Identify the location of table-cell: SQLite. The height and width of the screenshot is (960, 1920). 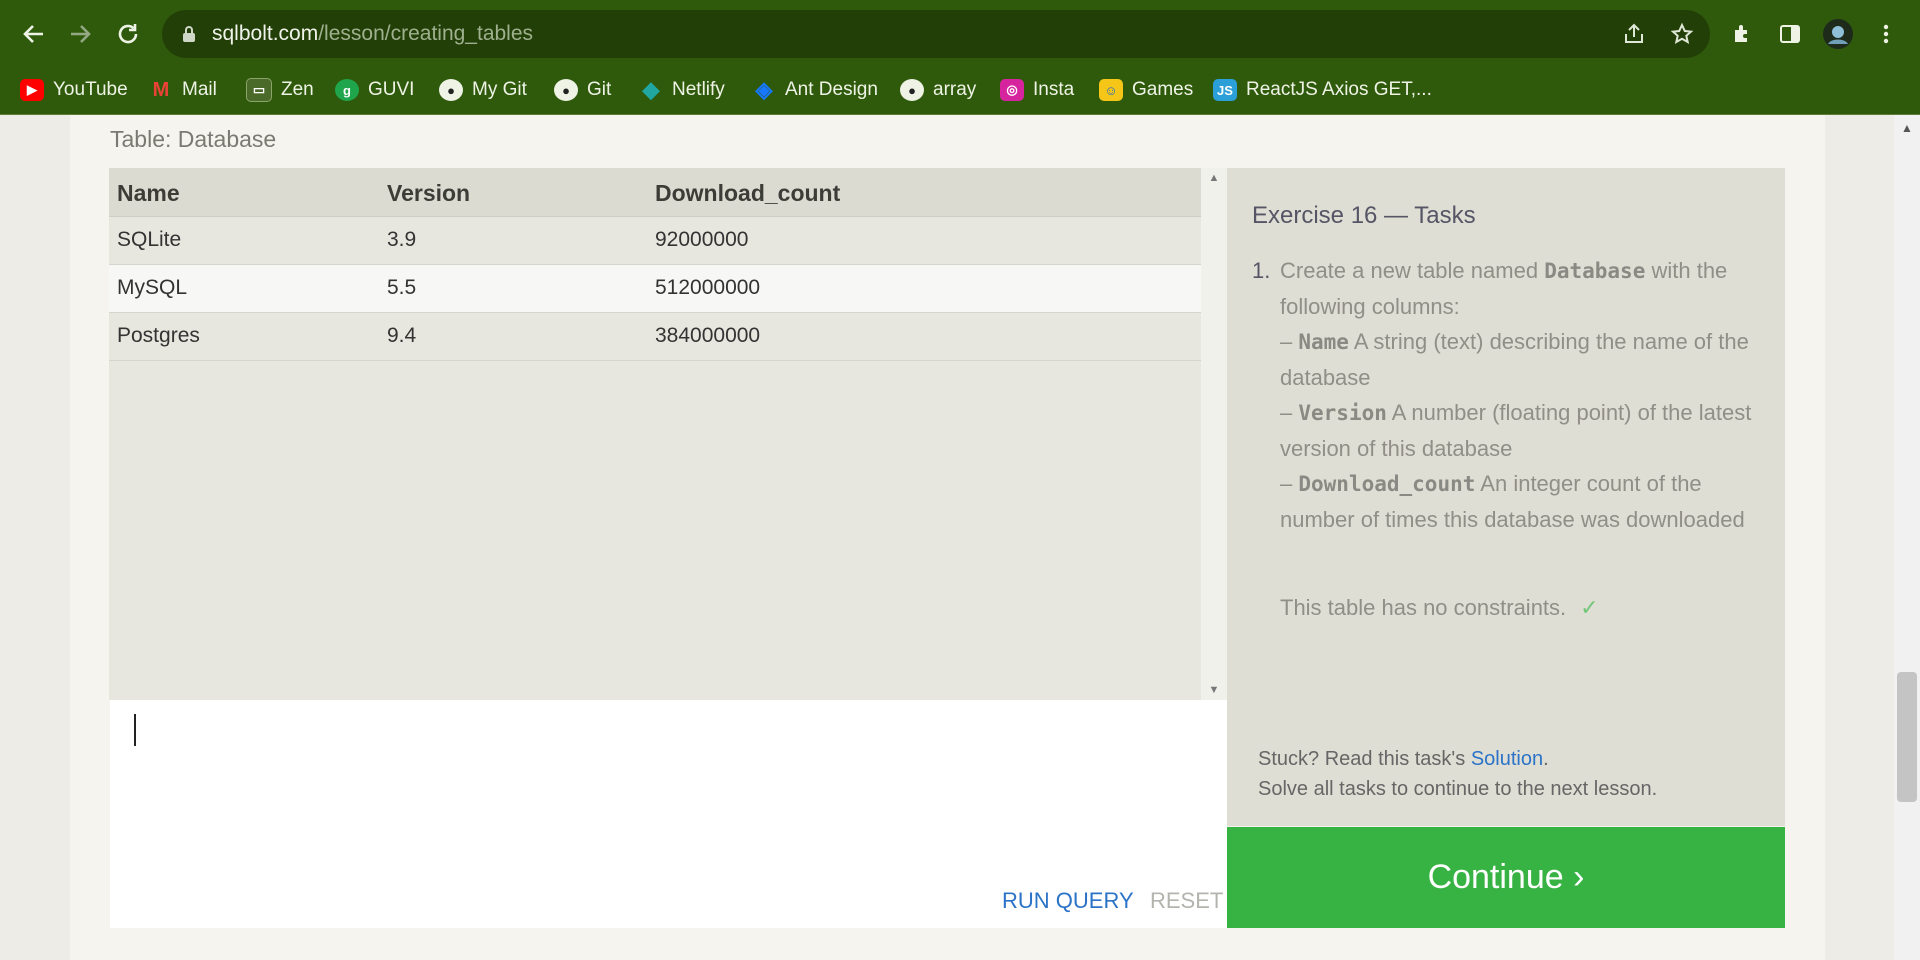
(149, 239).